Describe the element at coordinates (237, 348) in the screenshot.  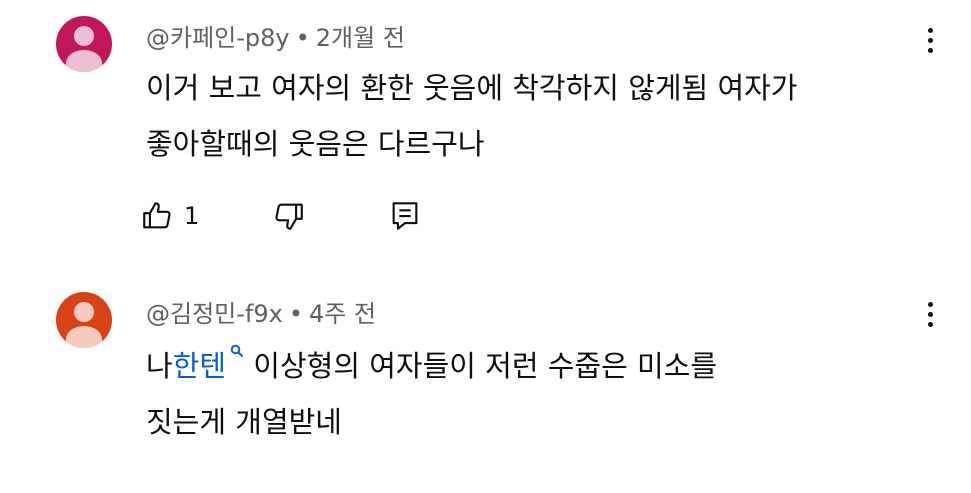
I see `search-icon` at that location.